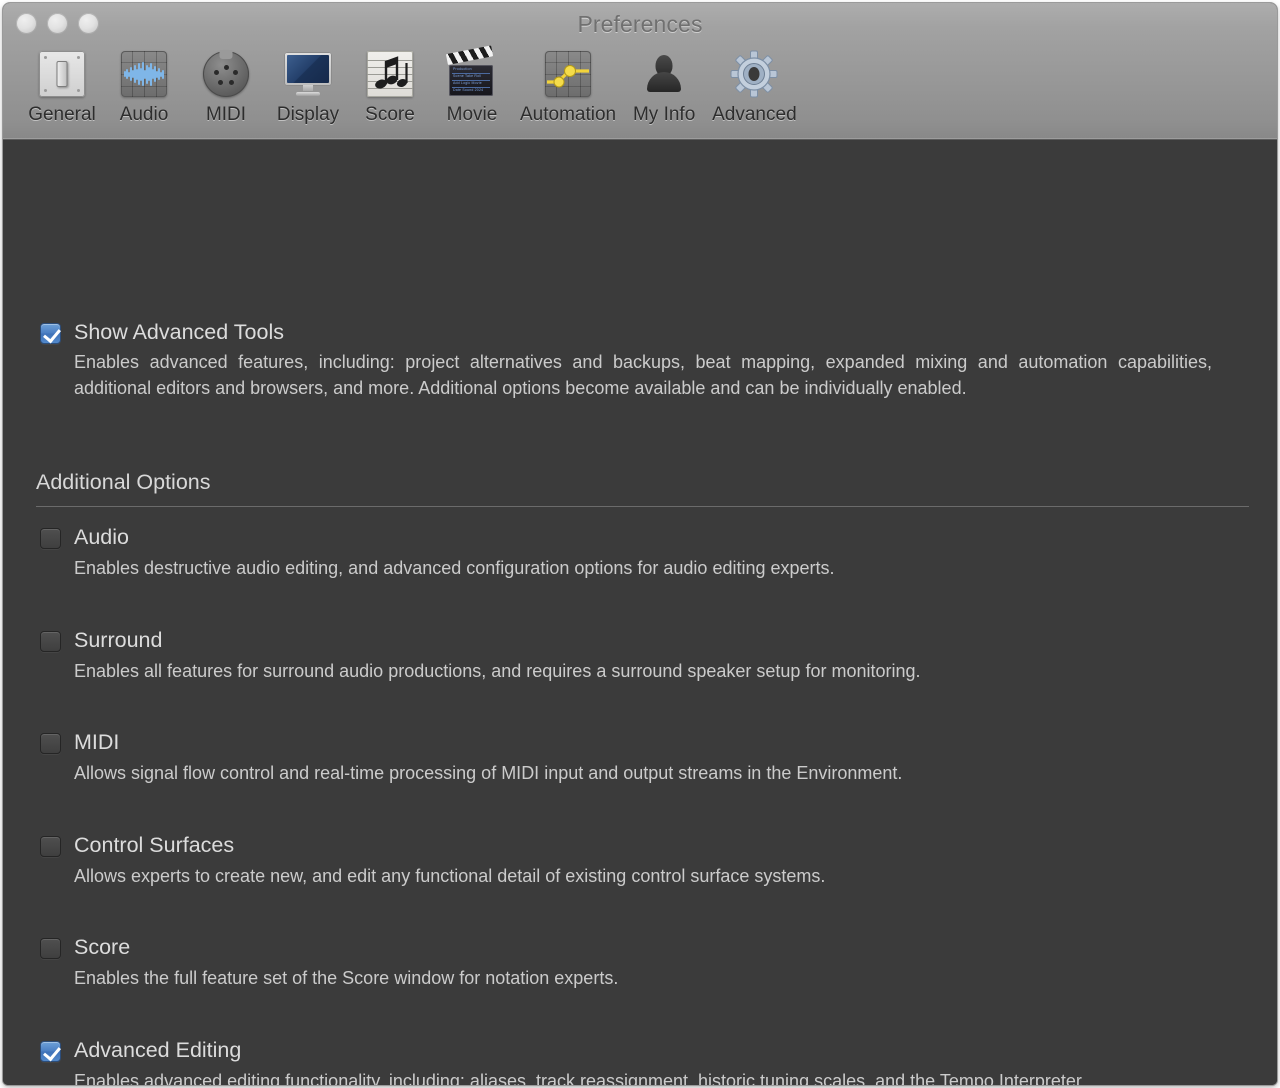 The image size is (1280, 1088). Describe the element at coordinates (467, 83) in the screenshot. I see `clapboard-title-text: Add Logic Movie` at that location.